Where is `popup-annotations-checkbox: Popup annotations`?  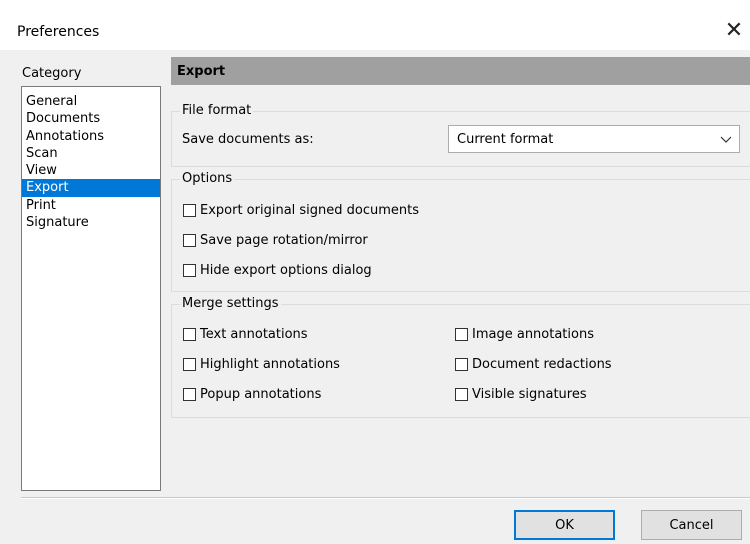
popup-annotations-checkbox: Popup annotations is located at coordinates (252, 394).